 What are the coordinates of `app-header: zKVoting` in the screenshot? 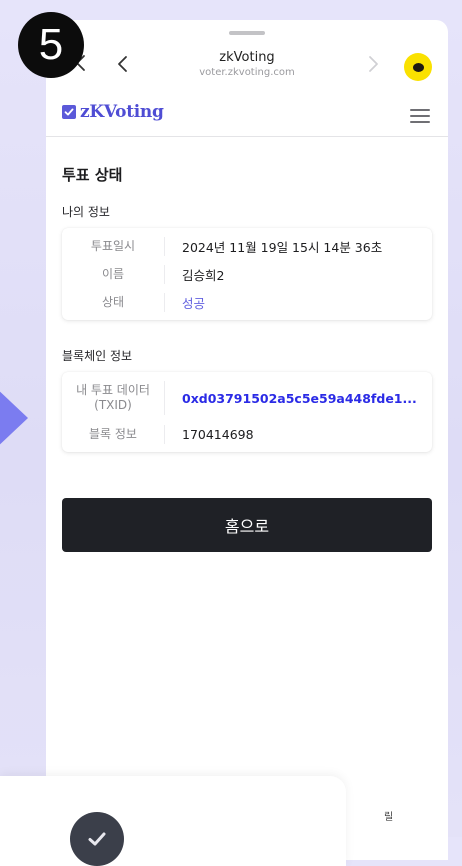 It's located at (247, 109).